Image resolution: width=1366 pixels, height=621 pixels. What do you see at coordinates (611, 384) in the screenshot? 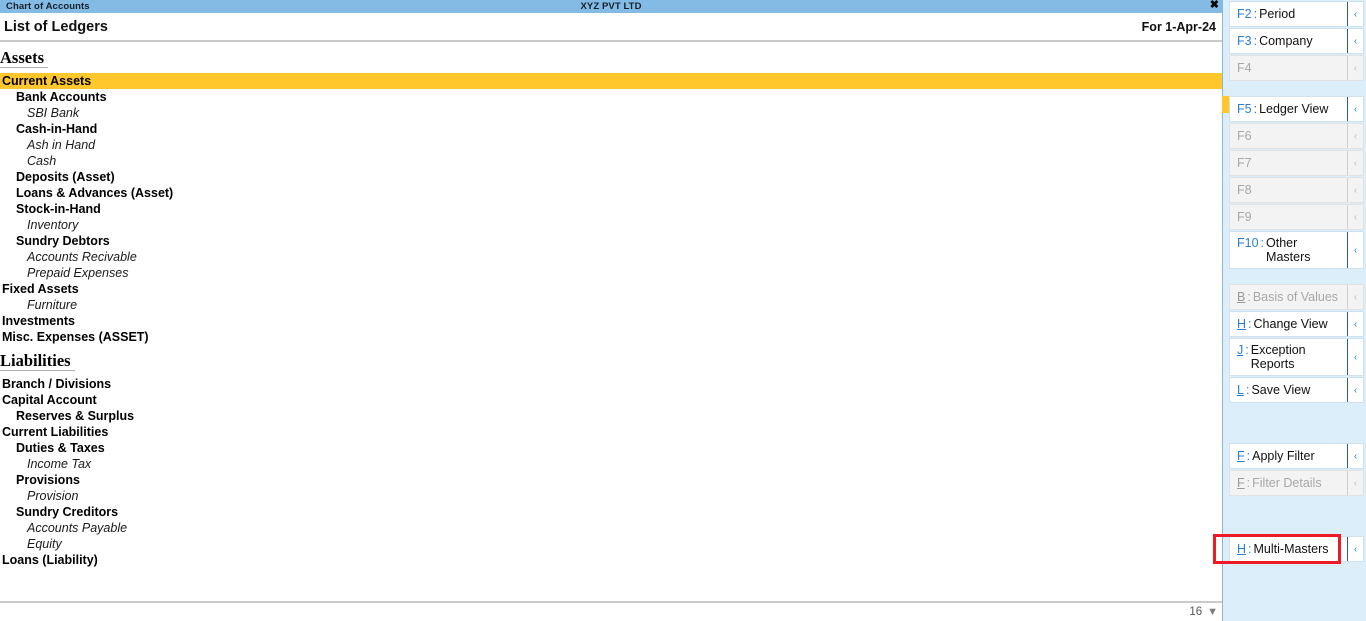
I see `ledger-row: Branch / Divisions` at bounding box center [611, 384].